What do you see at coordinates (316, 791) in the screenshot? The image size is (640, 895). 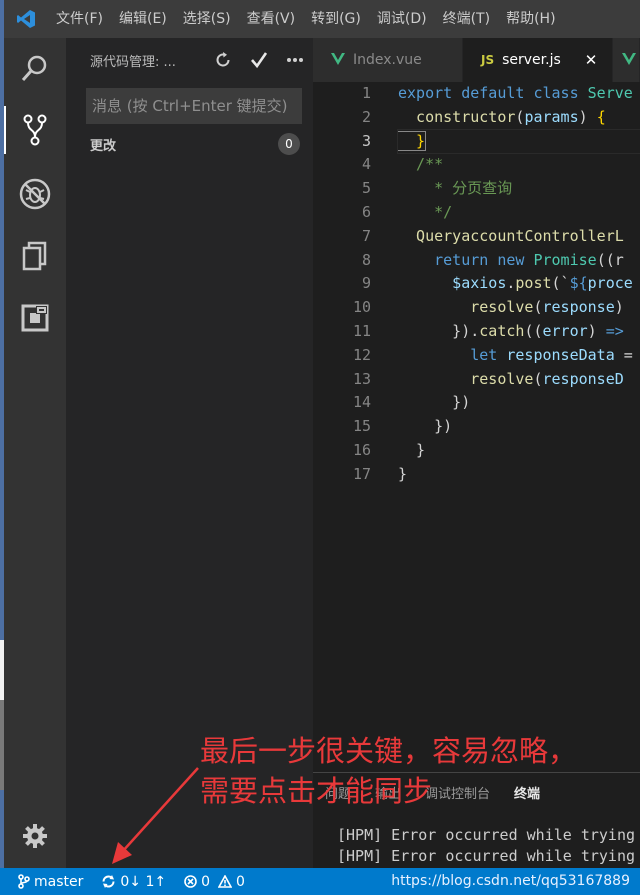 I see `annotation-line-2: 需要点击才能同步` at bounding box center [316, 791].